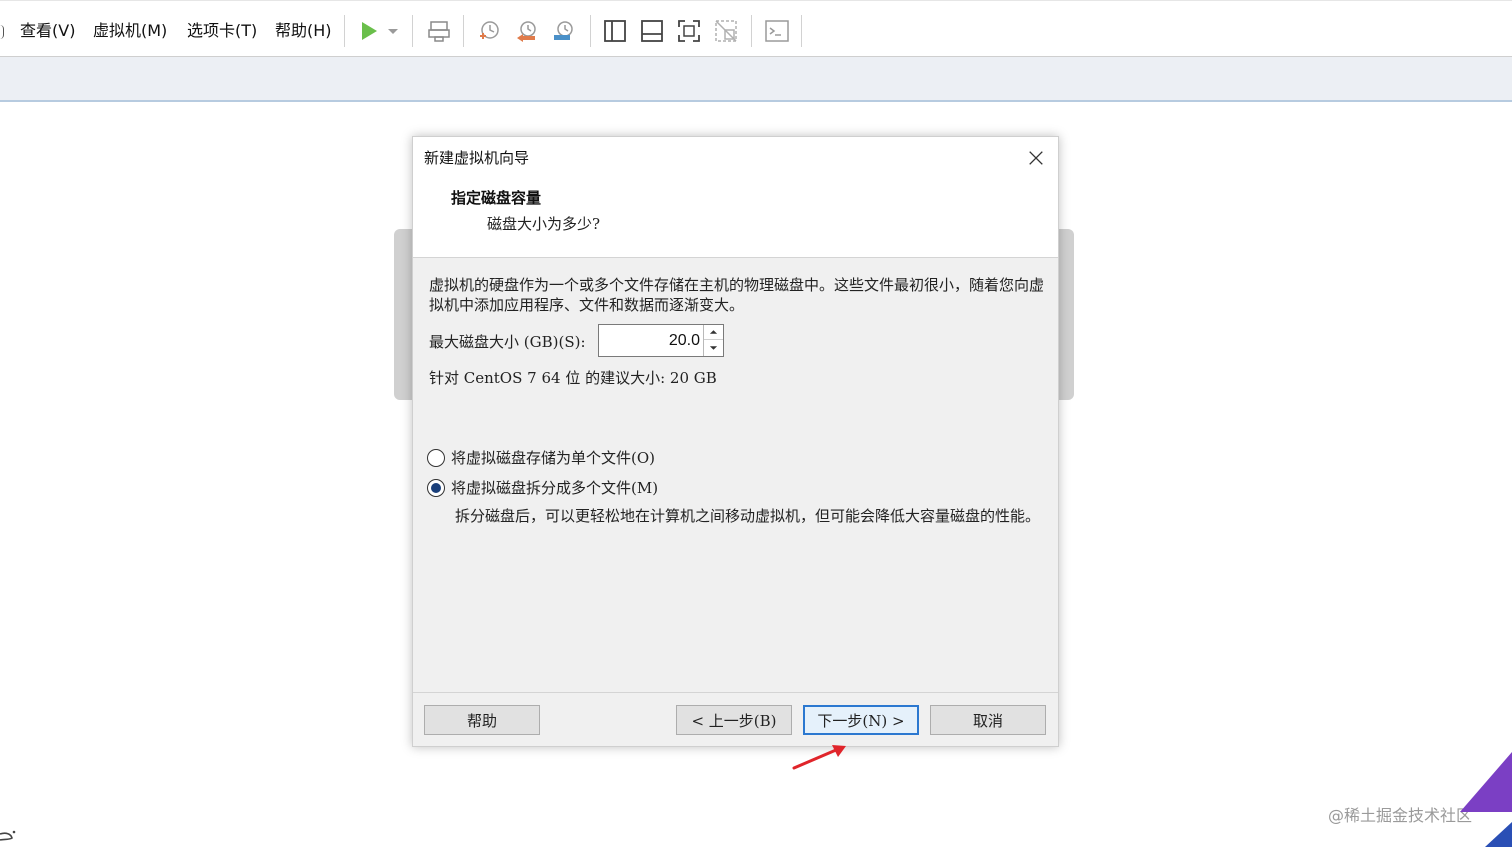 The width and height of the screenshot is (1512, 847). What do you see at coordinates (735, 692) in the screenshot?
I see `footer-divider` at bounding box center [735, 692].